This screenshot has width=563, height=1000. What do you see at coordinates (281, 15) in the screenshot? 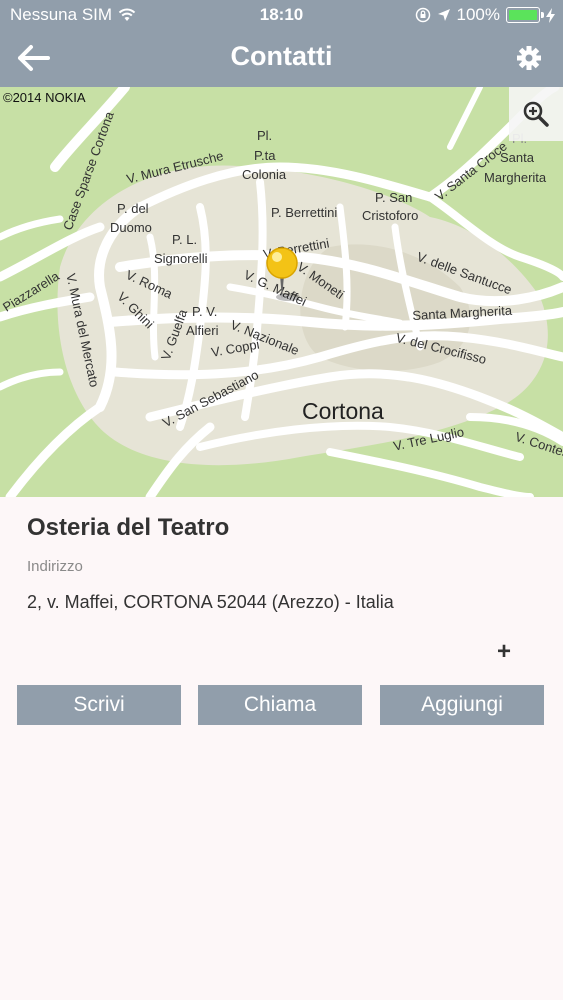
I see `status-bar: Nessuna SIM 18:10 100%` at bounding box center [281, 15].